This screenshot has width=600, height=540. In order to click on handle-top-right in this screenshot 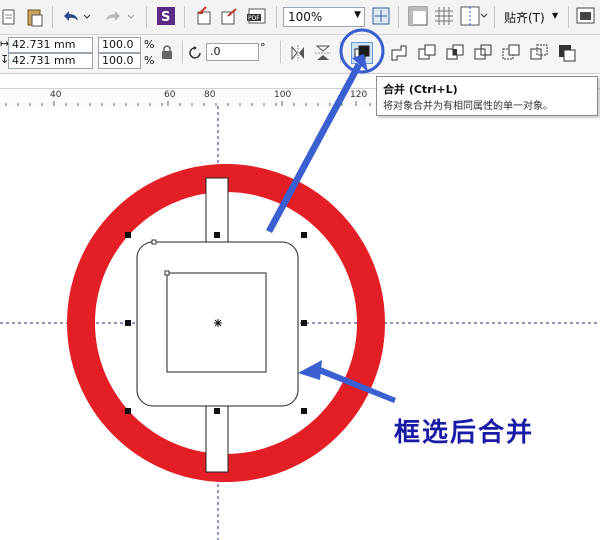, I will do `click(304, 235)`.